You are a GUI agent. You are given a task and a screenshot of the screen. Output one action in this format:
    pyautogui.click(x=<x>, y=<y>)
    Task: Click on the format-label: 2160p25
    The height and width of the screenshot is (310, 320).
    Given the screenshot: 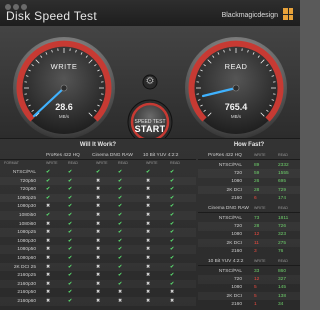 What is the action you would take?
    pyautogui.click(x=26, y=276)
    